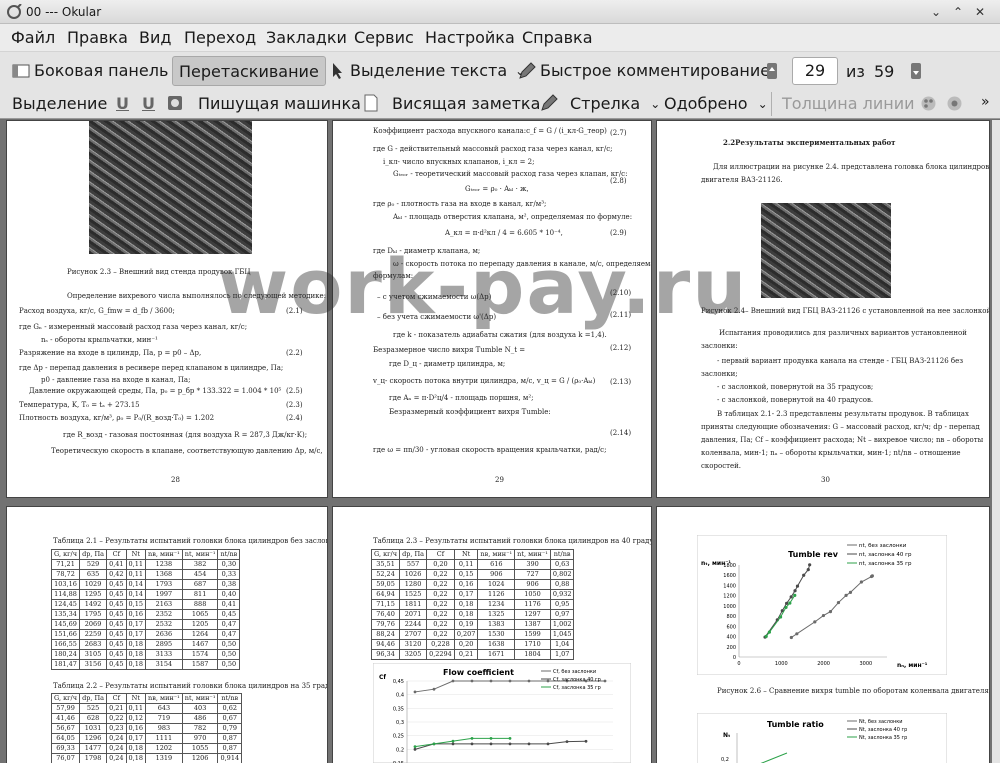 The height and width of the screenshot is (763, 1000). I want to click on legend-entry: Cf, заслонка 40 гр, so click(577, 680).